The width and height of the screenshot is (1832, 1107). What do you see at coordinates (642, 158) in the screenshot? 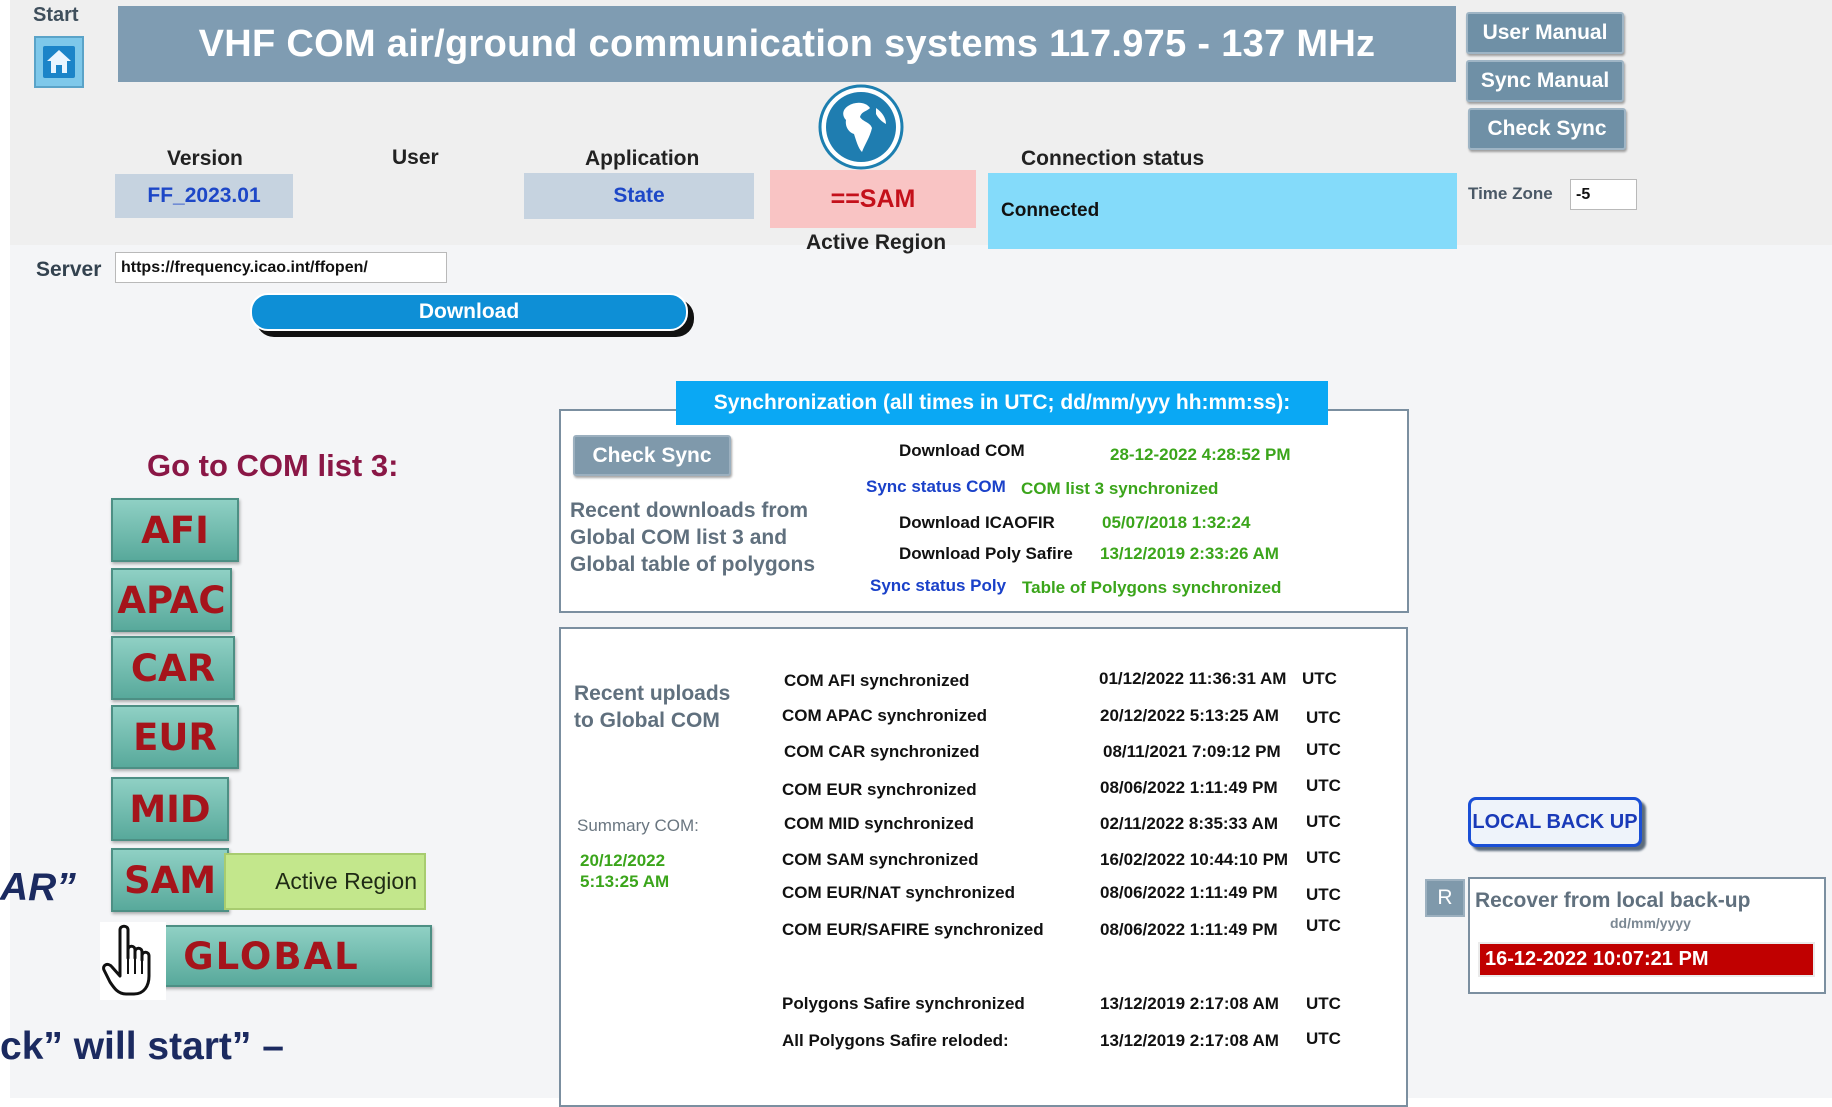
I see `application-label: Application` at bounding box center [642, 158].